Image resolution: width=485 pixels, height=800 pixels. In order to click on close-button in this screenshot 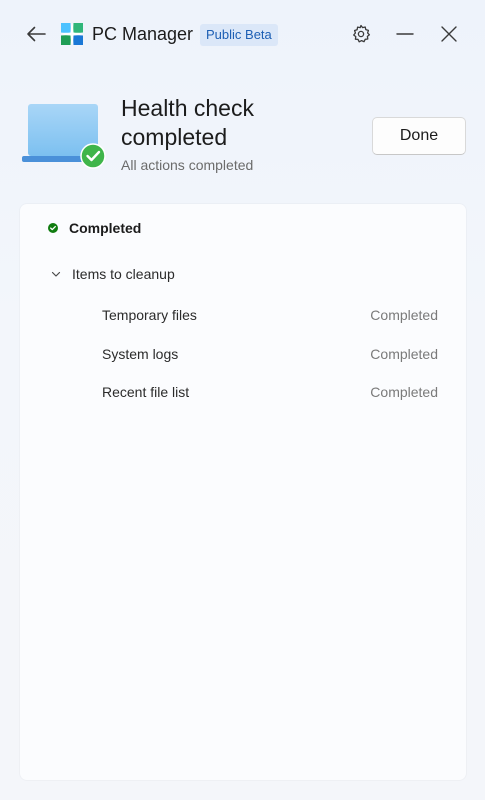, I will do `click(449, 34)`.